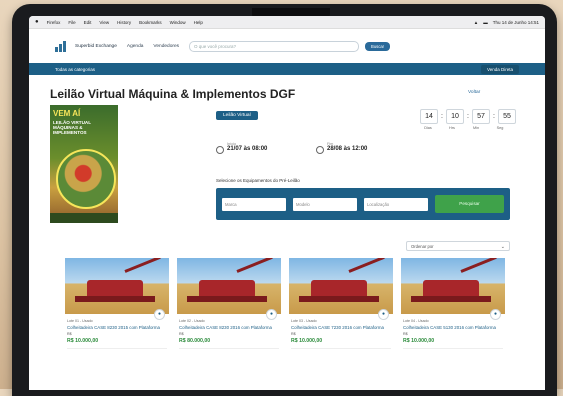  What do you see at coordinates (416, 321) in the screenshot?
I see `lot-number: Lote 04 - Usado` at bounding box center [416, 321].